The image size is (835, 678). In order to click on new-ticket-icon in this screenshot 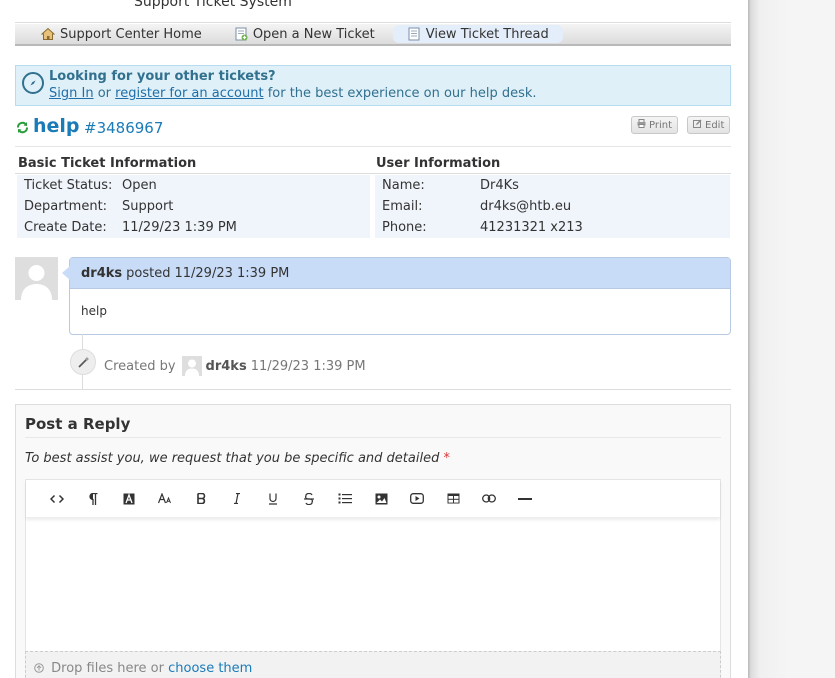, I will do `click(241, 34)`.